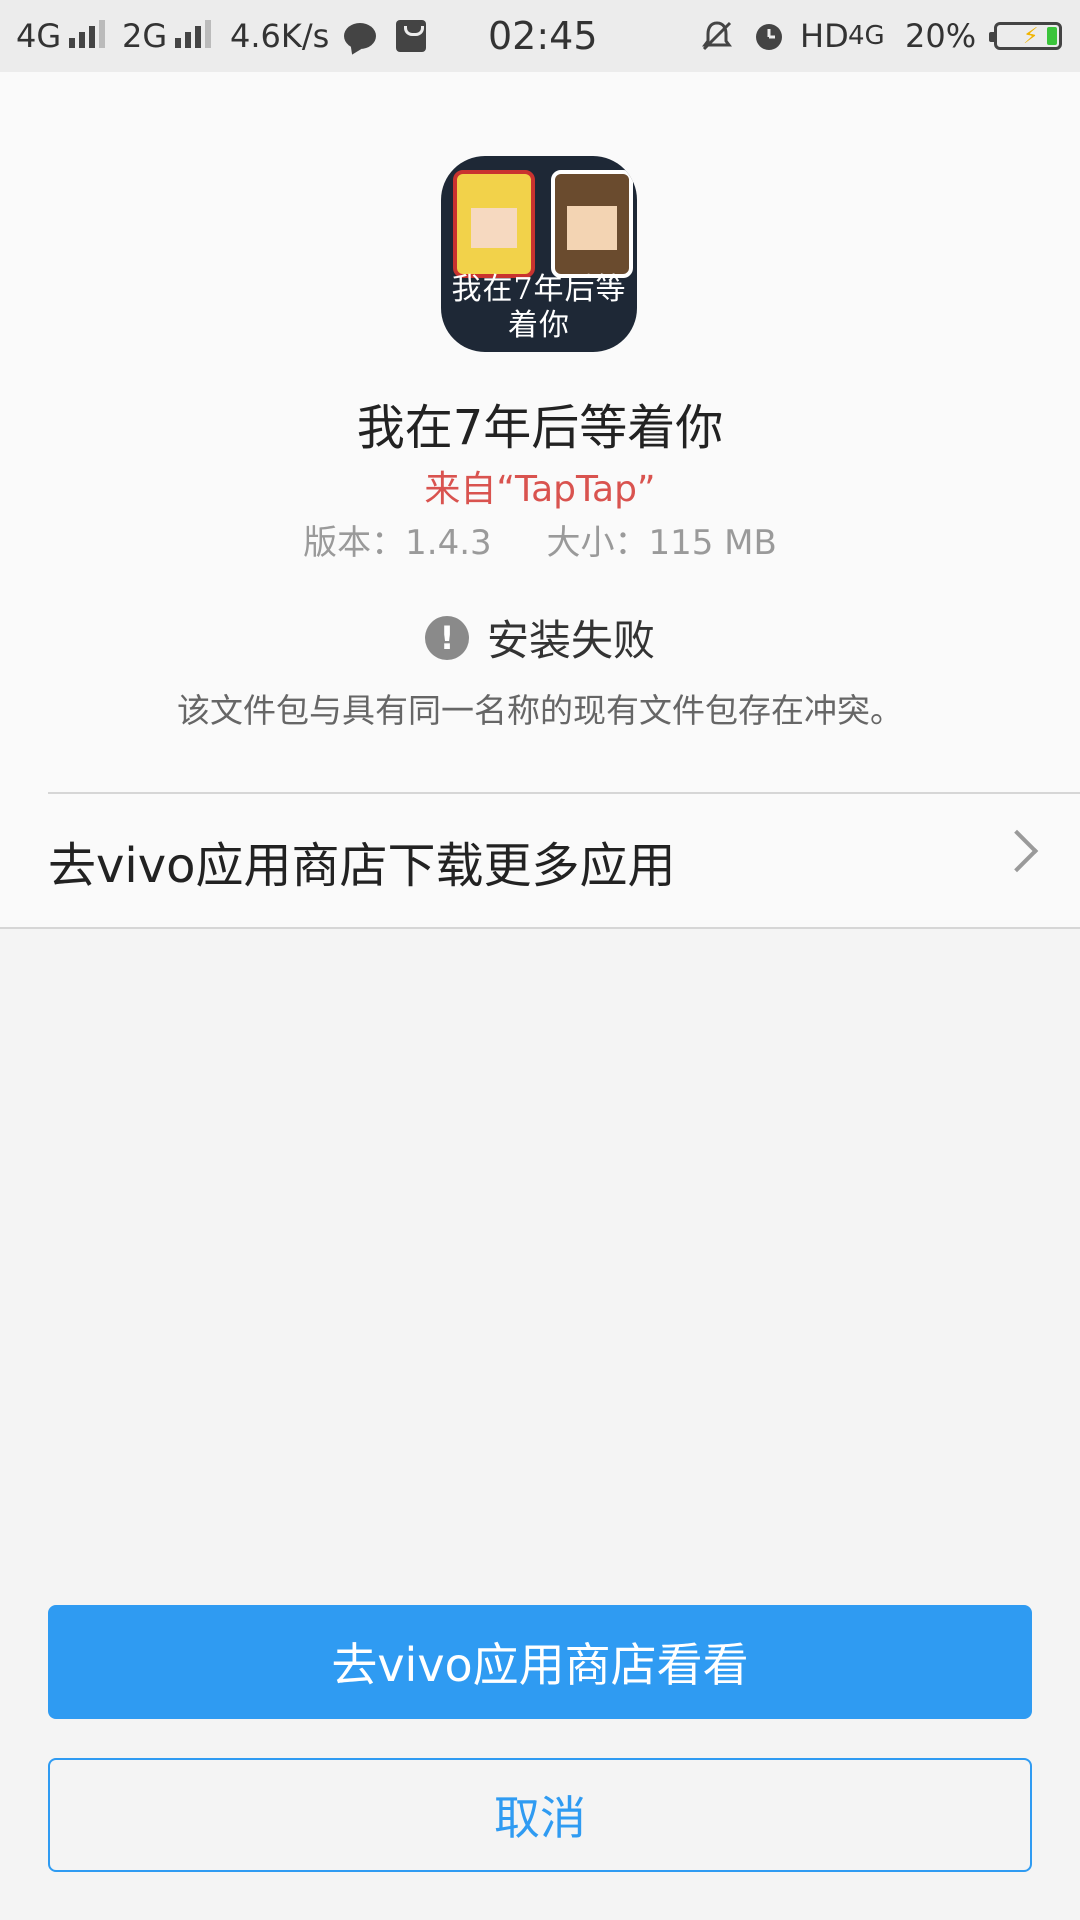 The width and height of the screenshot is (1080, 1920). I want to click on character-boy-icon, so click(592, 224).